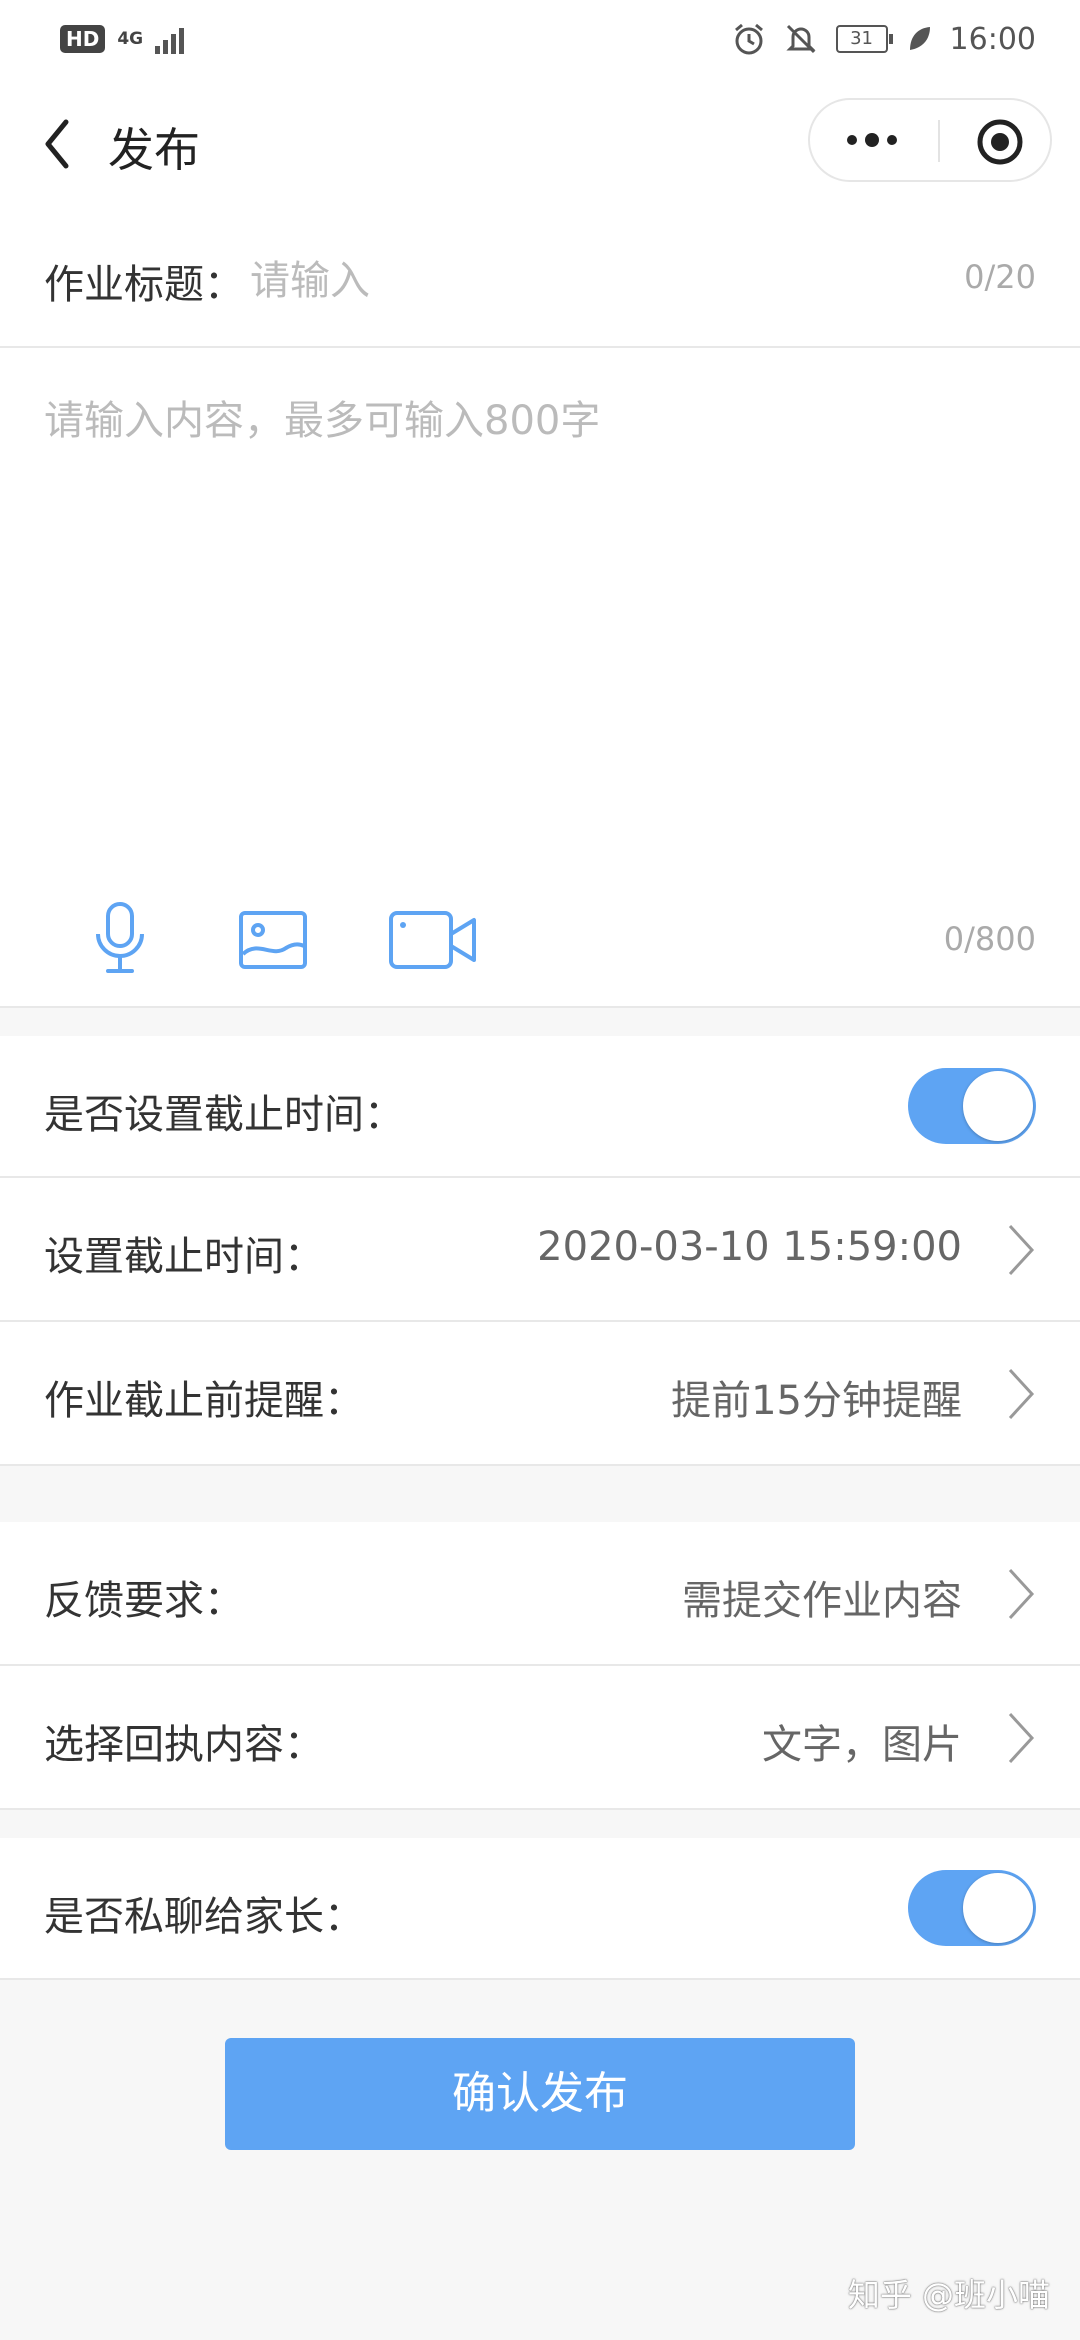  I want to click on battery-icon: 31, so click(864, 39).